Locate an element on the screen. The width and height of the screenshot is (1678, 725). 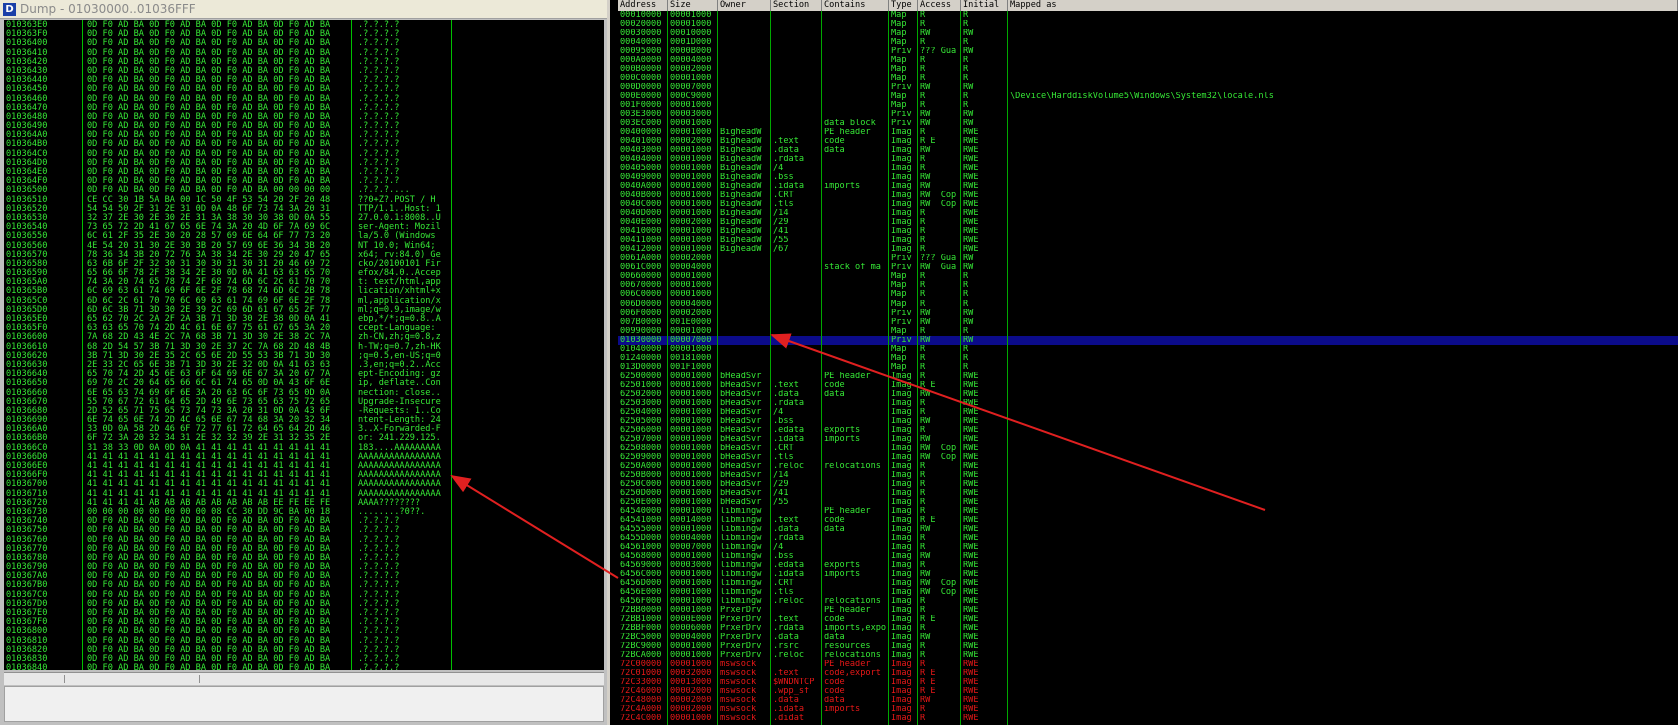
memory-map-row: 01040000 00001000 Map R R is located at coordinates (1148, 349).